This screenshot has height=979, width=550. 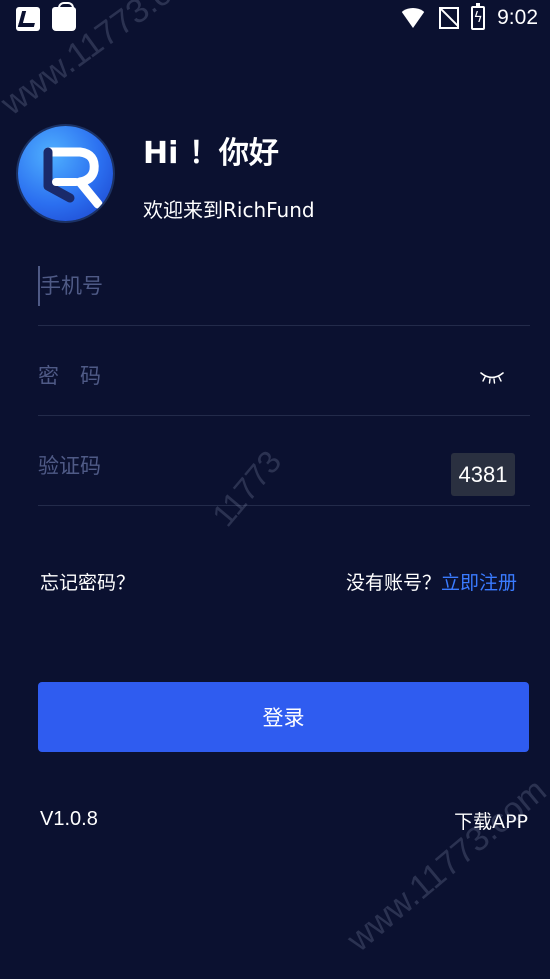 What do you see at coordinates (517, 17) in the screenshot?
I see `status-time: 9:02` at bounding box center [517, 17].